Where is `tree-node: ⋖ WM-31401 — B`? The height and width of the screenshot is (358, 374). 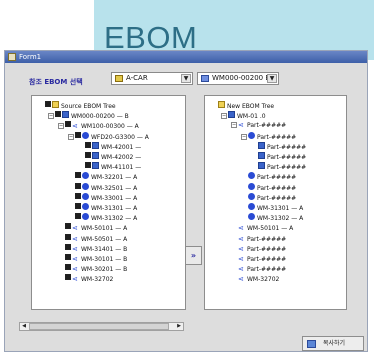
tree-node: ⋖ WM-31401 — B is located at coordinates (92, 248).